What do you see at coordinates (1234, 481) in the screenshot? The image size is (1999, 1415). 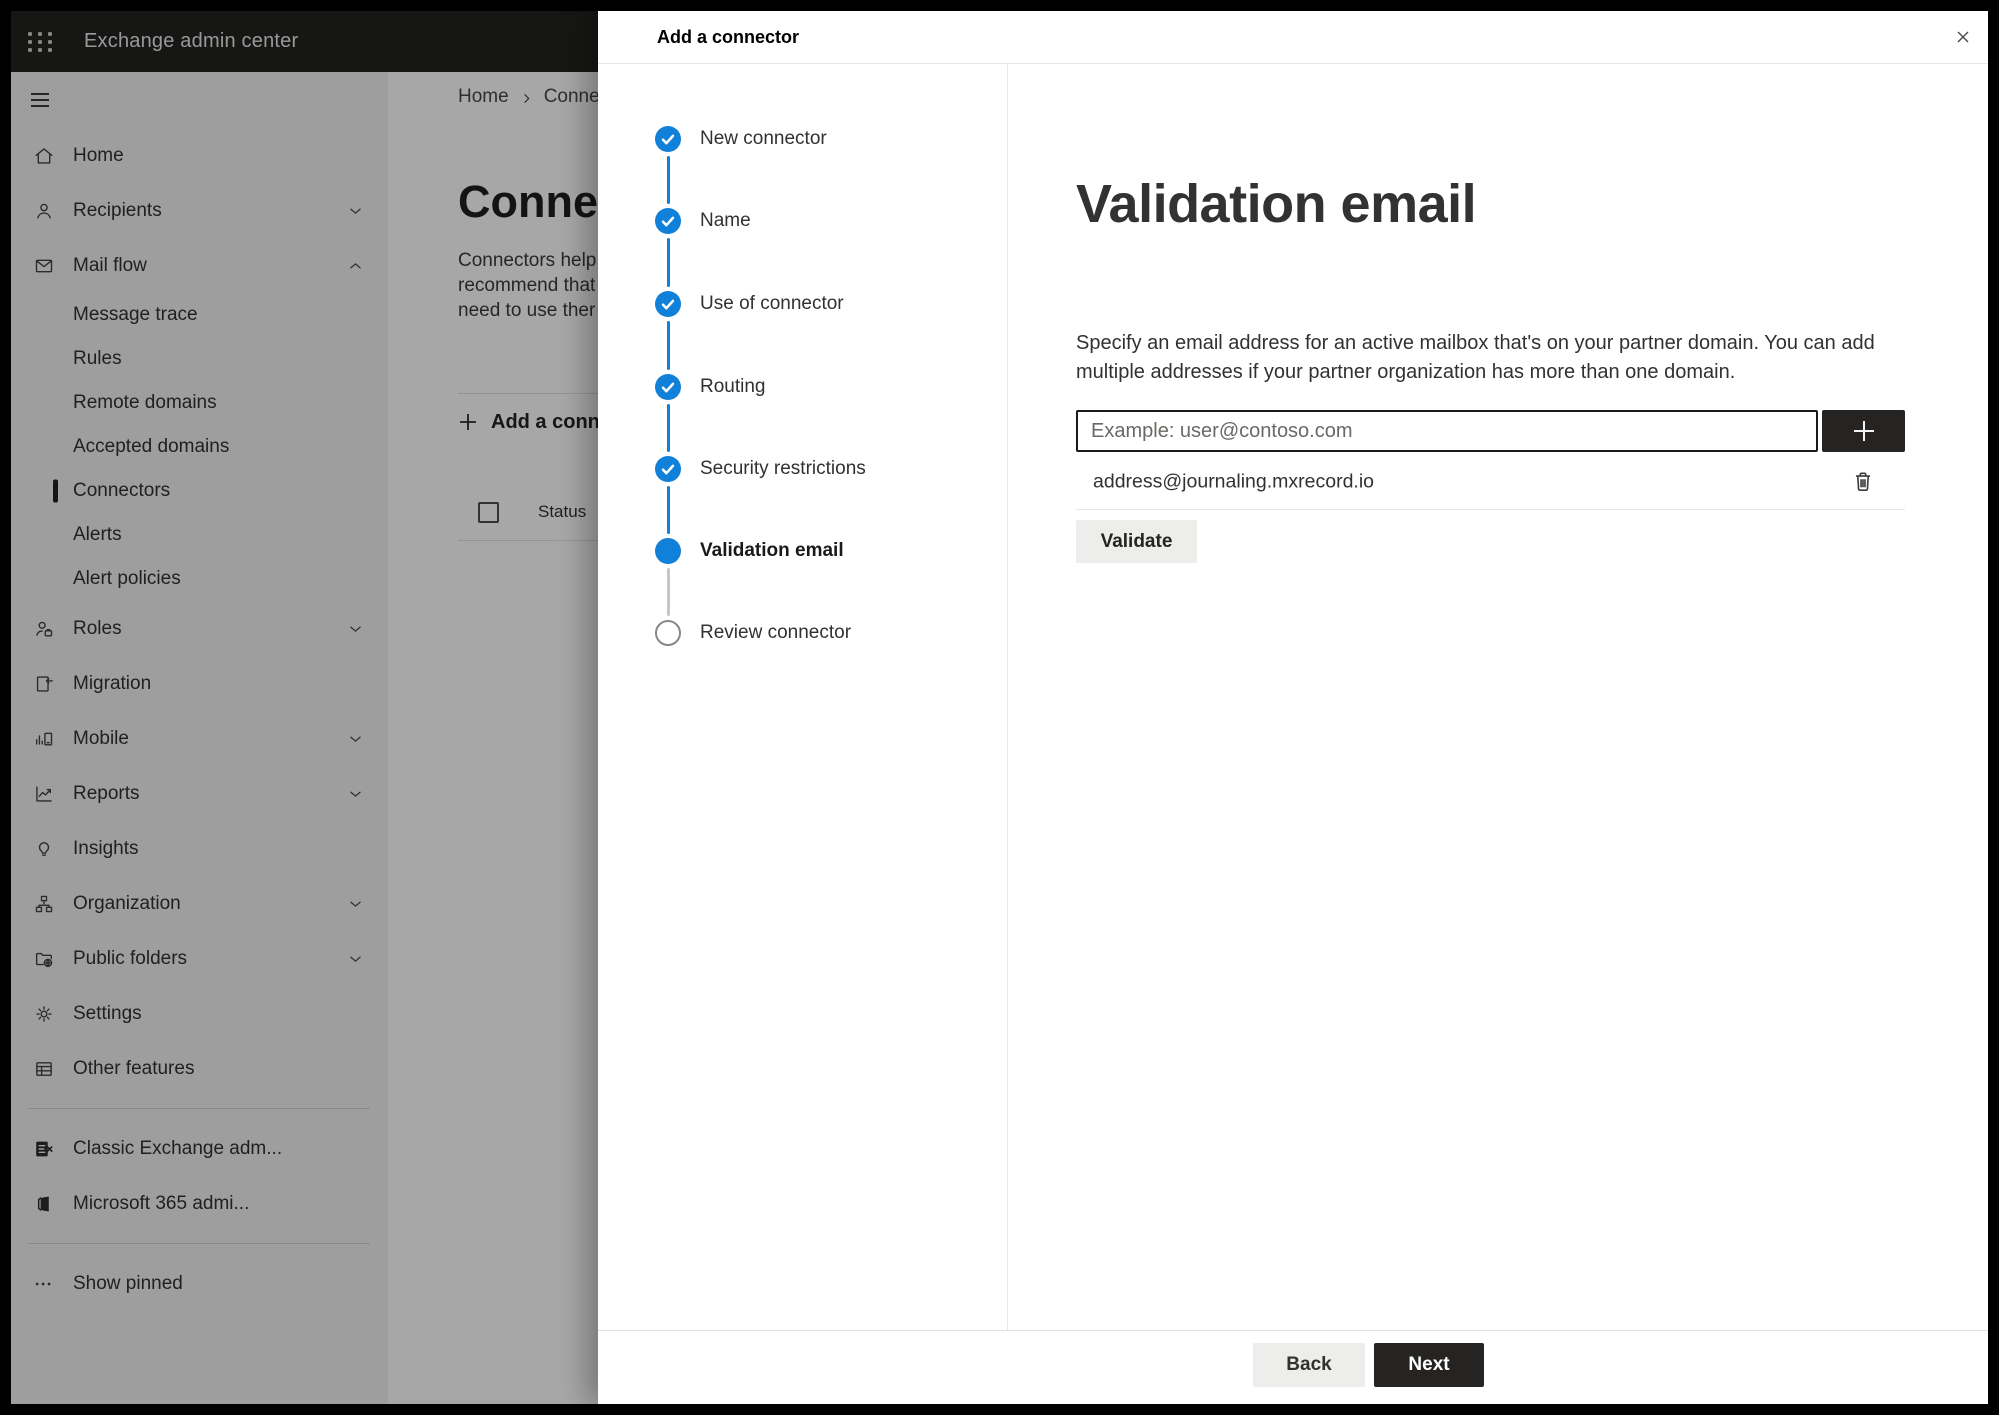 I see `email-address-value: address@journaling.mxrecord.io` at bounding box center [1234, 481].